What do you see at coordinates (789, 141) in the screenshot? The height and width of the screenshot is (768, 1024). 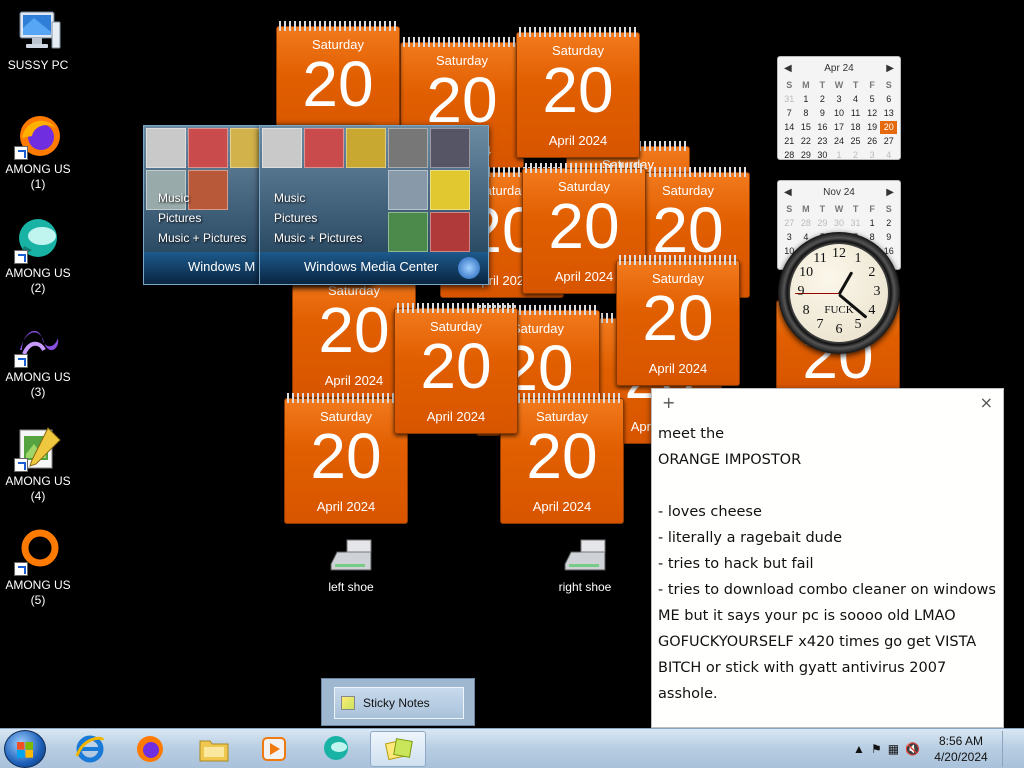 I see `calendar-day: 21` at bounding box center [789, 141].